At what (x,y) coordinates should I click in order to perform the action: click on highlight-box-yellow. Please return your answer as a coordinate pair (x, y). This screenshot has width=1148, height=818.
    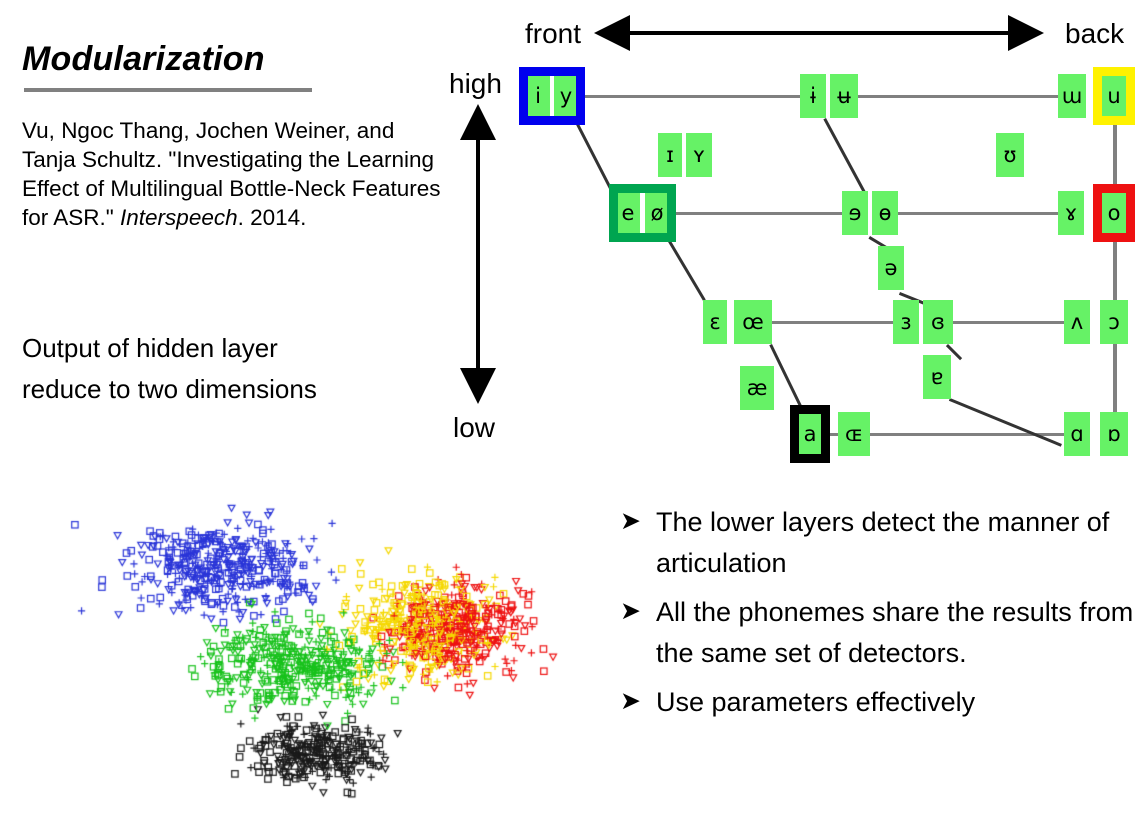
    Looking at the image, I should click on (1114, 96).